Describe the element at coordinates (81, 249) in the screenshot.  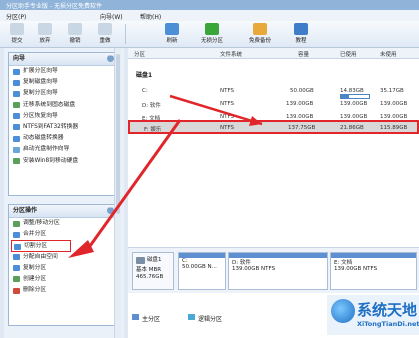
I see `arrowhead` at that location.